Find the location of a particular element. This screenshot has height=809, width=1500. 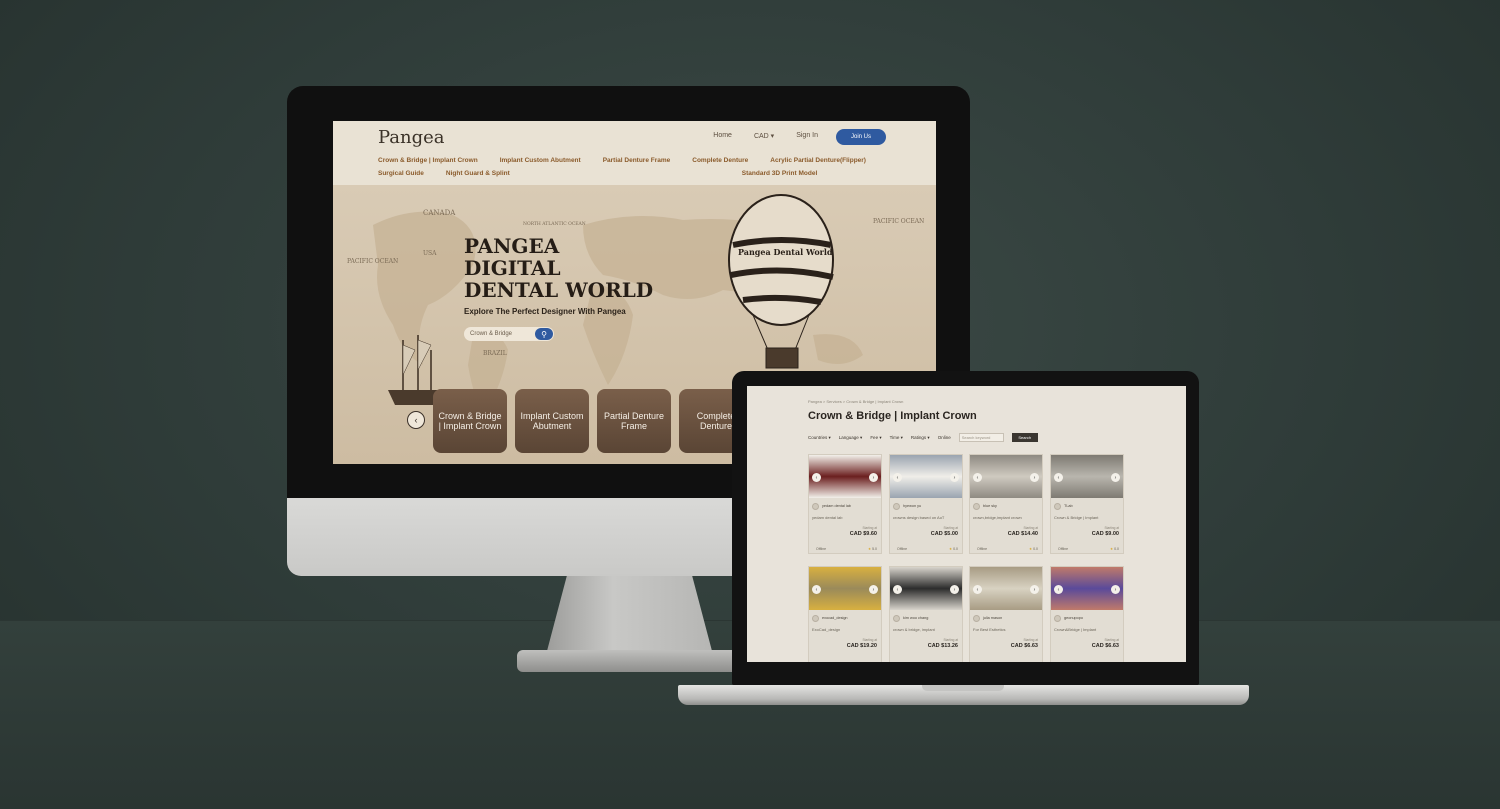

category-link: Surgical Guide is located at coordinates (401, 173).